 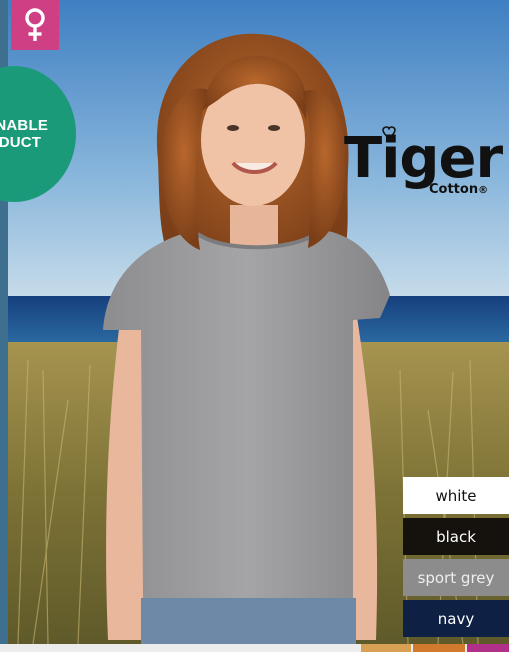 What do you see at coordinates (21, 142) in the screenshot?
I see `sustainable-line-2: ODUCT` at bounding box center [21, 142].